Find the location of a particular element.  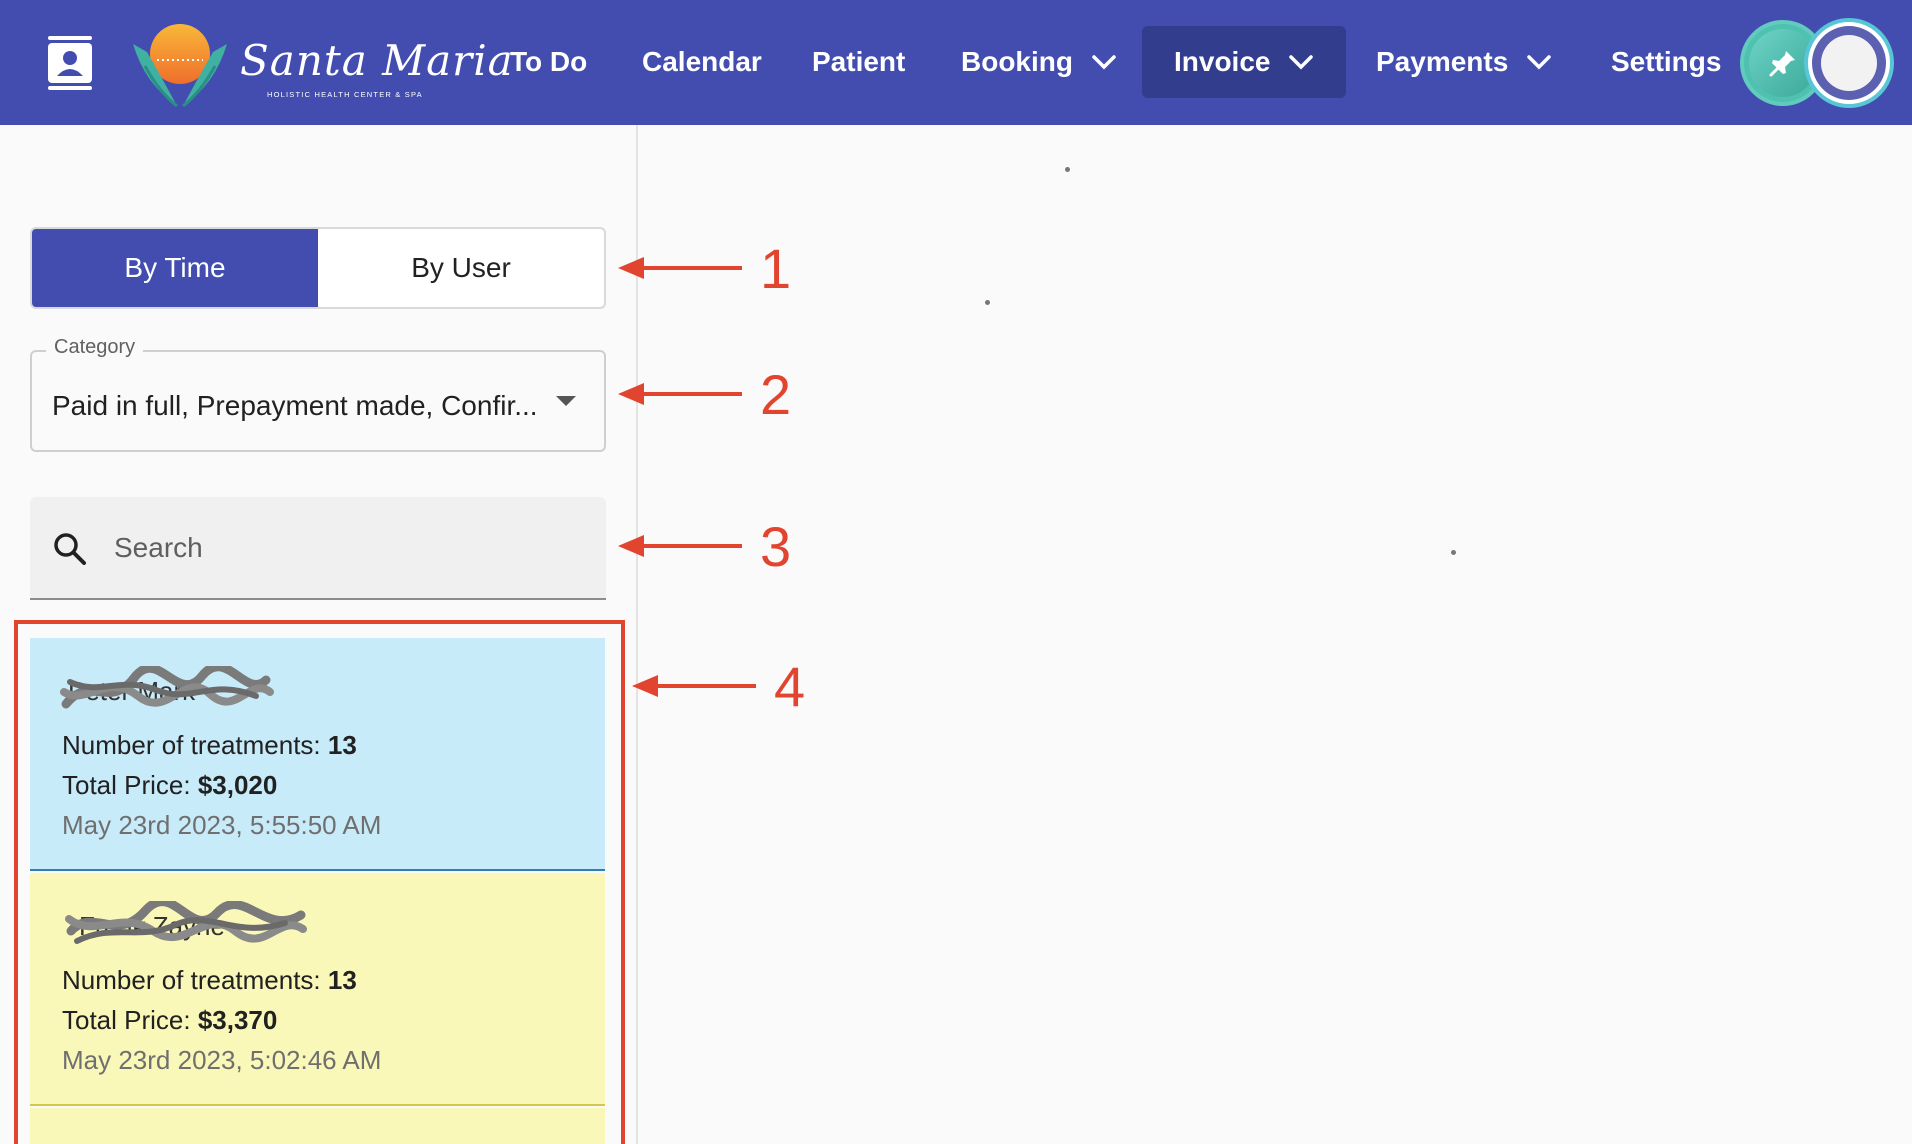

by-time-toggle: By Time is located at coordinates (175, 268).